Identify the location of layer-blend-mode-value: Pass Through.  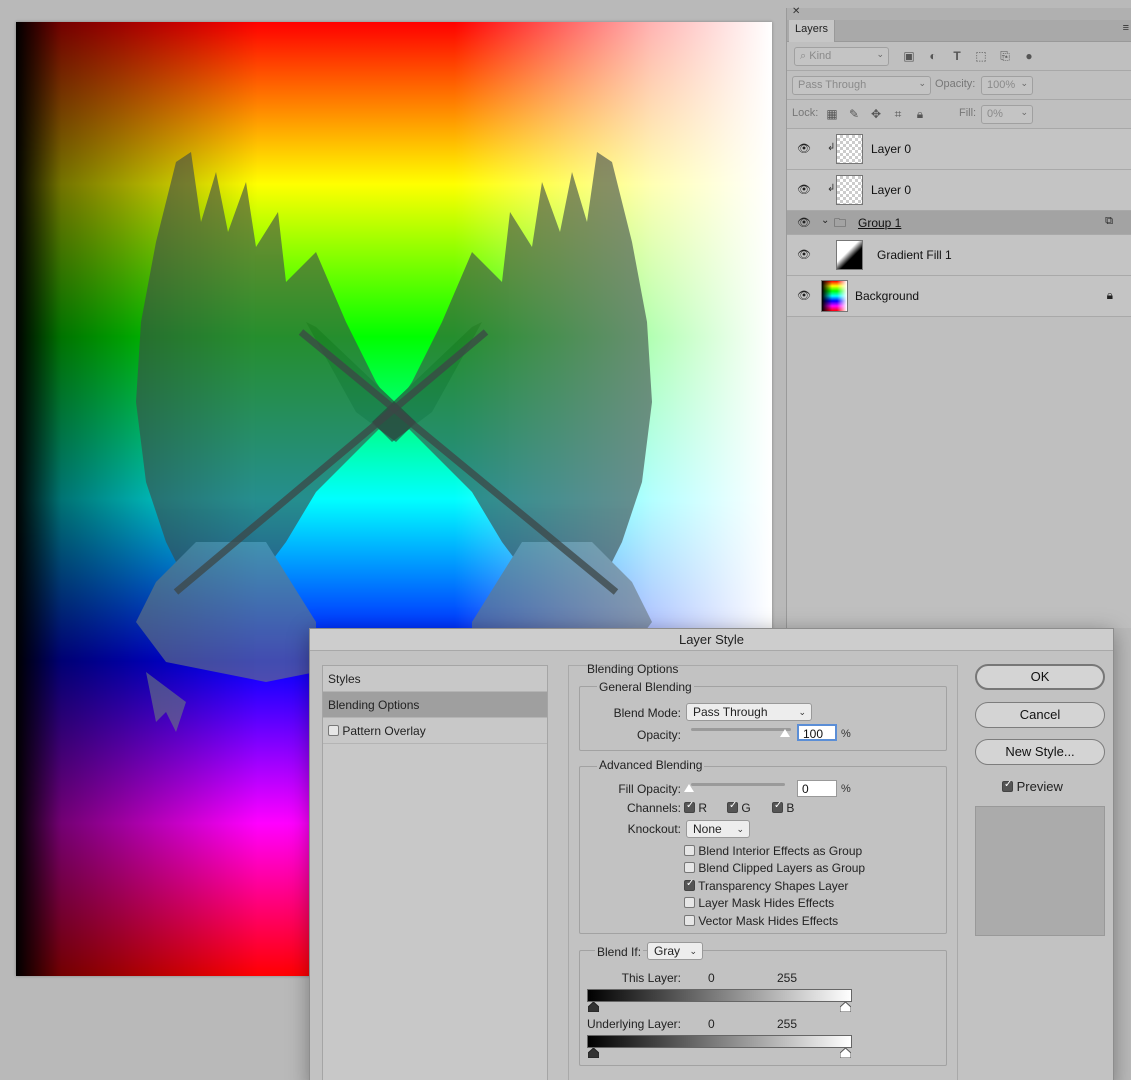
(832, 85).